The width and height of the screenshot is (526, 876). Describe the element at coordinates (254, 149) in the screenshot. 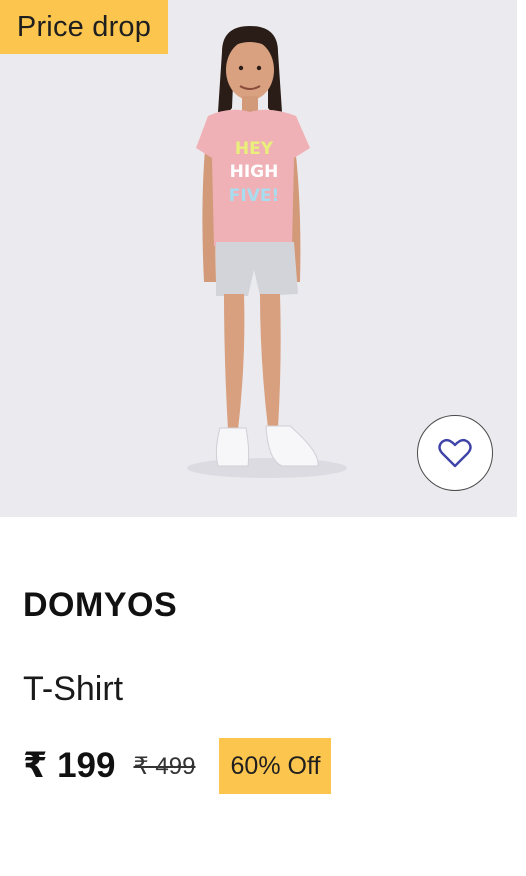

I see `shirt-print-line-1: HEY` at that location.